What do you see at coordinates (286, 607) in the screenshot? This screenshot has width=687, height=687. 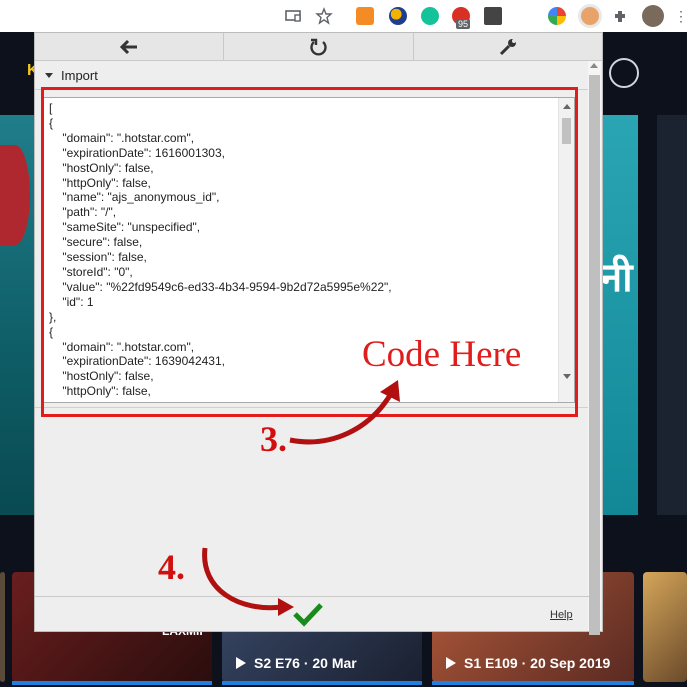 I see `arrow-step-4-head` at bounding box center [286, 607].